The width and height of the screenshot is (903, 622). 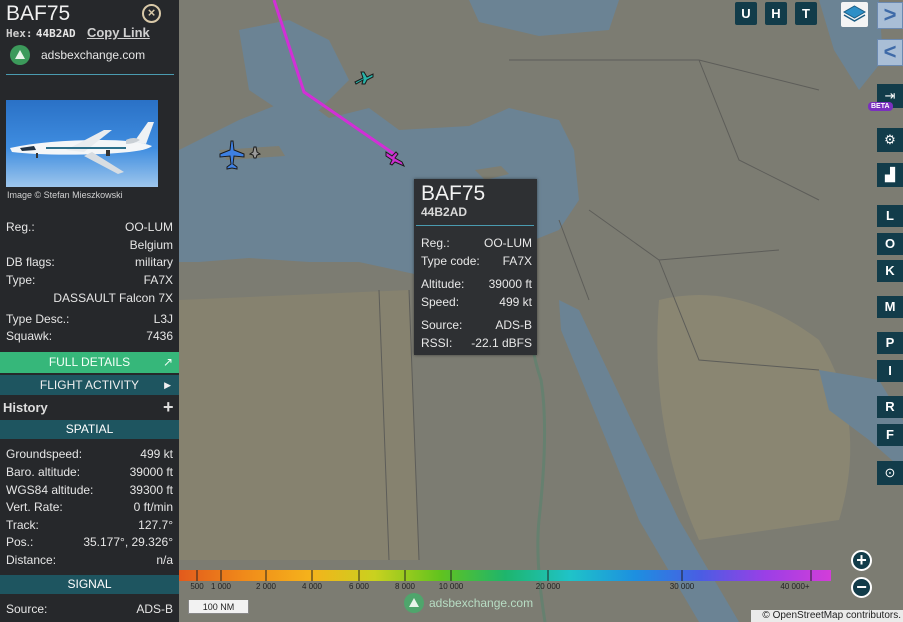 What do you see at coordinates (82, 148) in the screenshot?
I see `aircraft-photo-image` at bounding box center [82, 148].